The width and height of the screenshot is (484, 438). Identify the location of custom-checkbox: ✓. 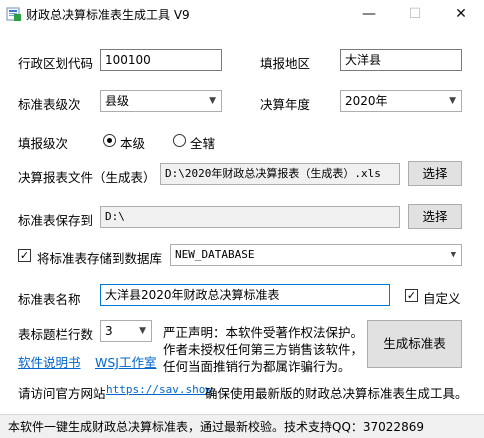
(411, 295).